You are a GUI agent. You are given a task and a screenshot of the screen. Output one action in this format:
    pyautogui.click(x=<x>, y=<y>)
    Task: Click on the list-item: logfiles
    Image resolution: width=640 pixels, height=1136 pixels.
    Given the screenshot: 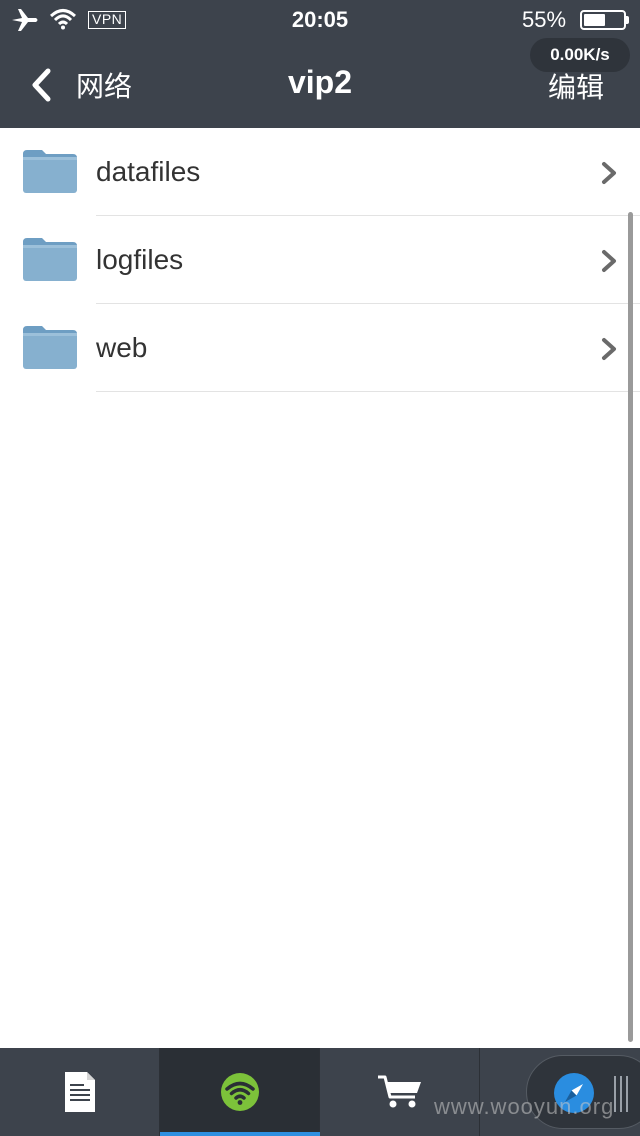 What is the action you would take?
    pyautogui.click(x=320, y=260)
    